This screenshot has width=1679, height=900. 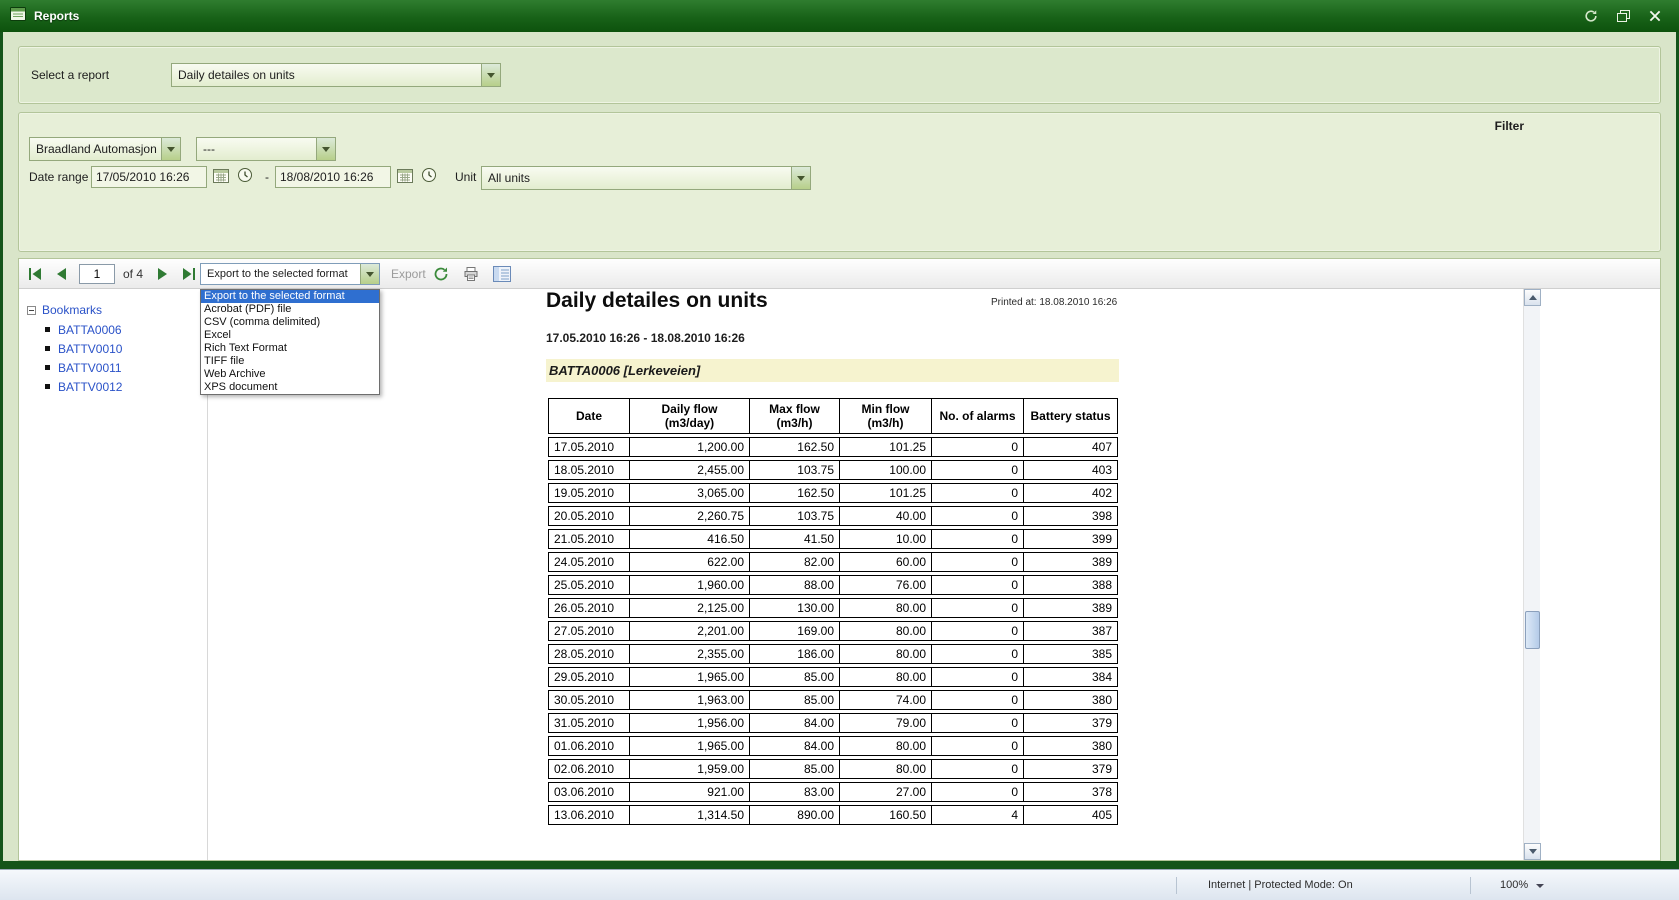 What do you see at coordinates (1532, 630) in the screenshot?
I see `scrollbar-thumb` at bounding box center [1532, 630].